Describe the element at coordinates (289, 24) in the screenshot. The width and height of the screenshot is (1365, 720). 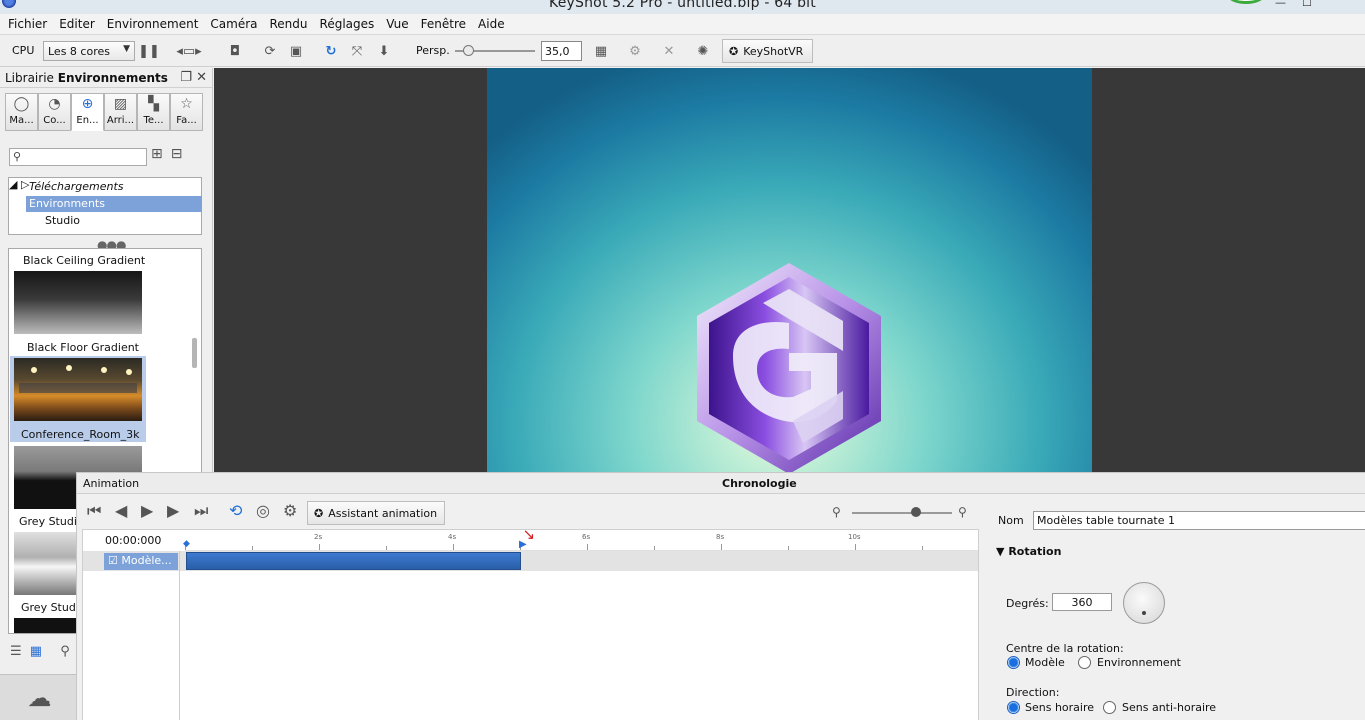
I see `menu-rendu: Rendu` at that location.